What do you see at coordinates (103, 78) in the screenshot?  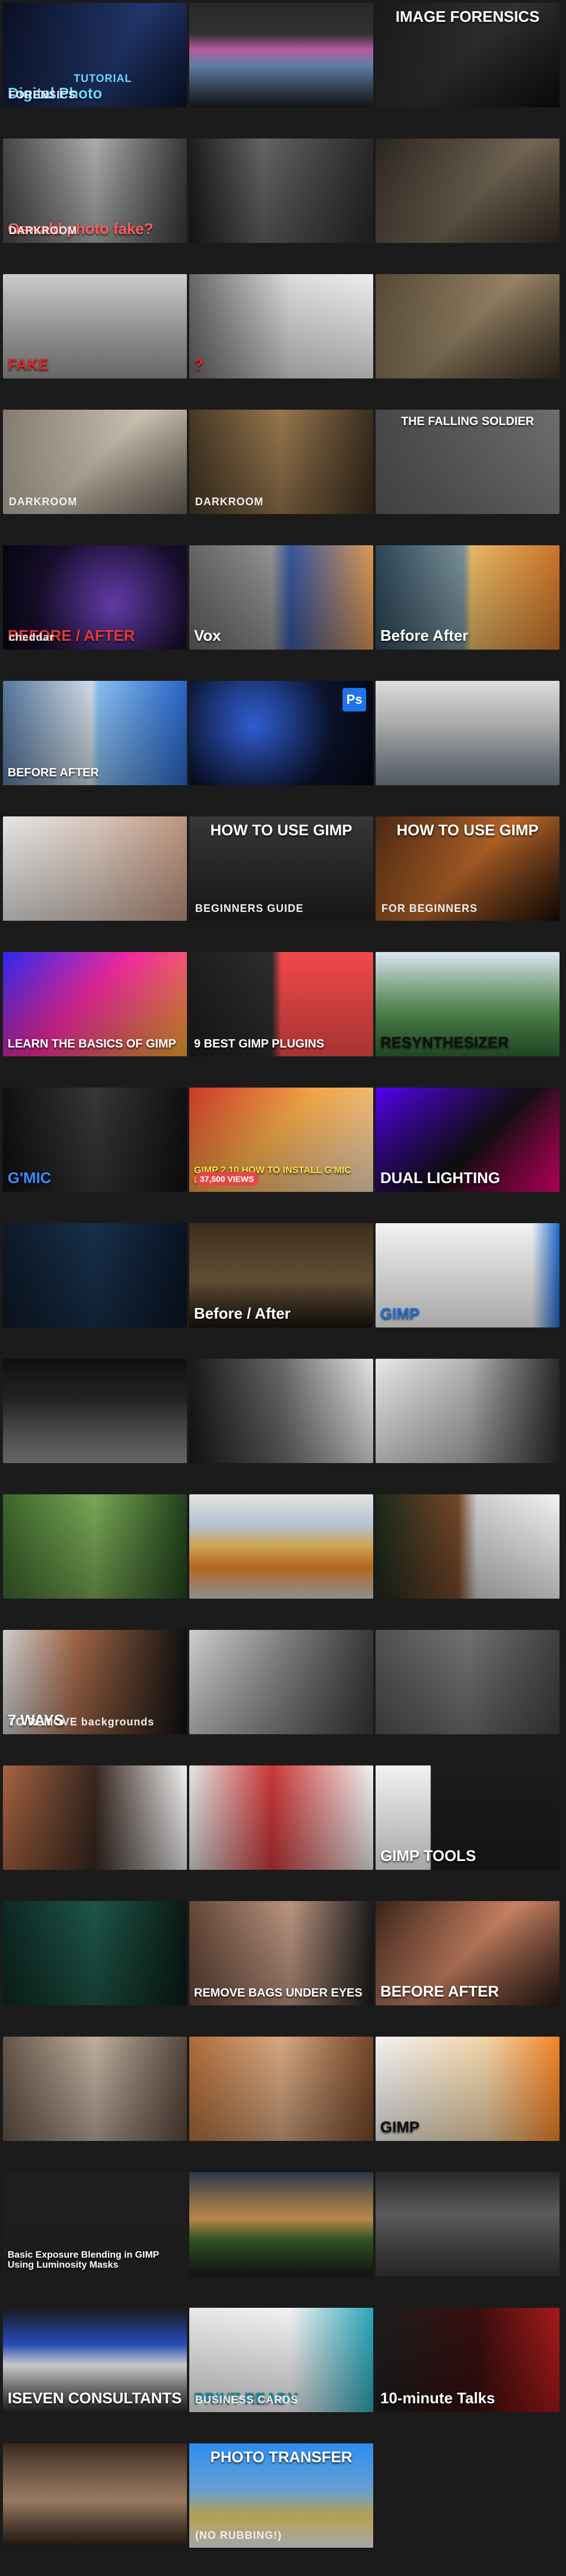 I see `thumbnail-tag: TUTORIAL` at bounding box center [103, 78].